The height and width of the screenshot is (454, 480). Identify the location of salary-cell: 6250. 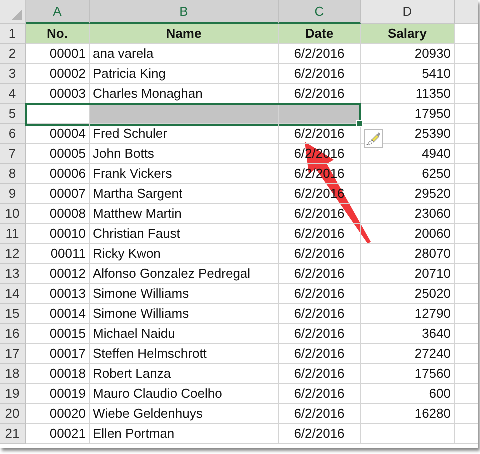
(408, 174).